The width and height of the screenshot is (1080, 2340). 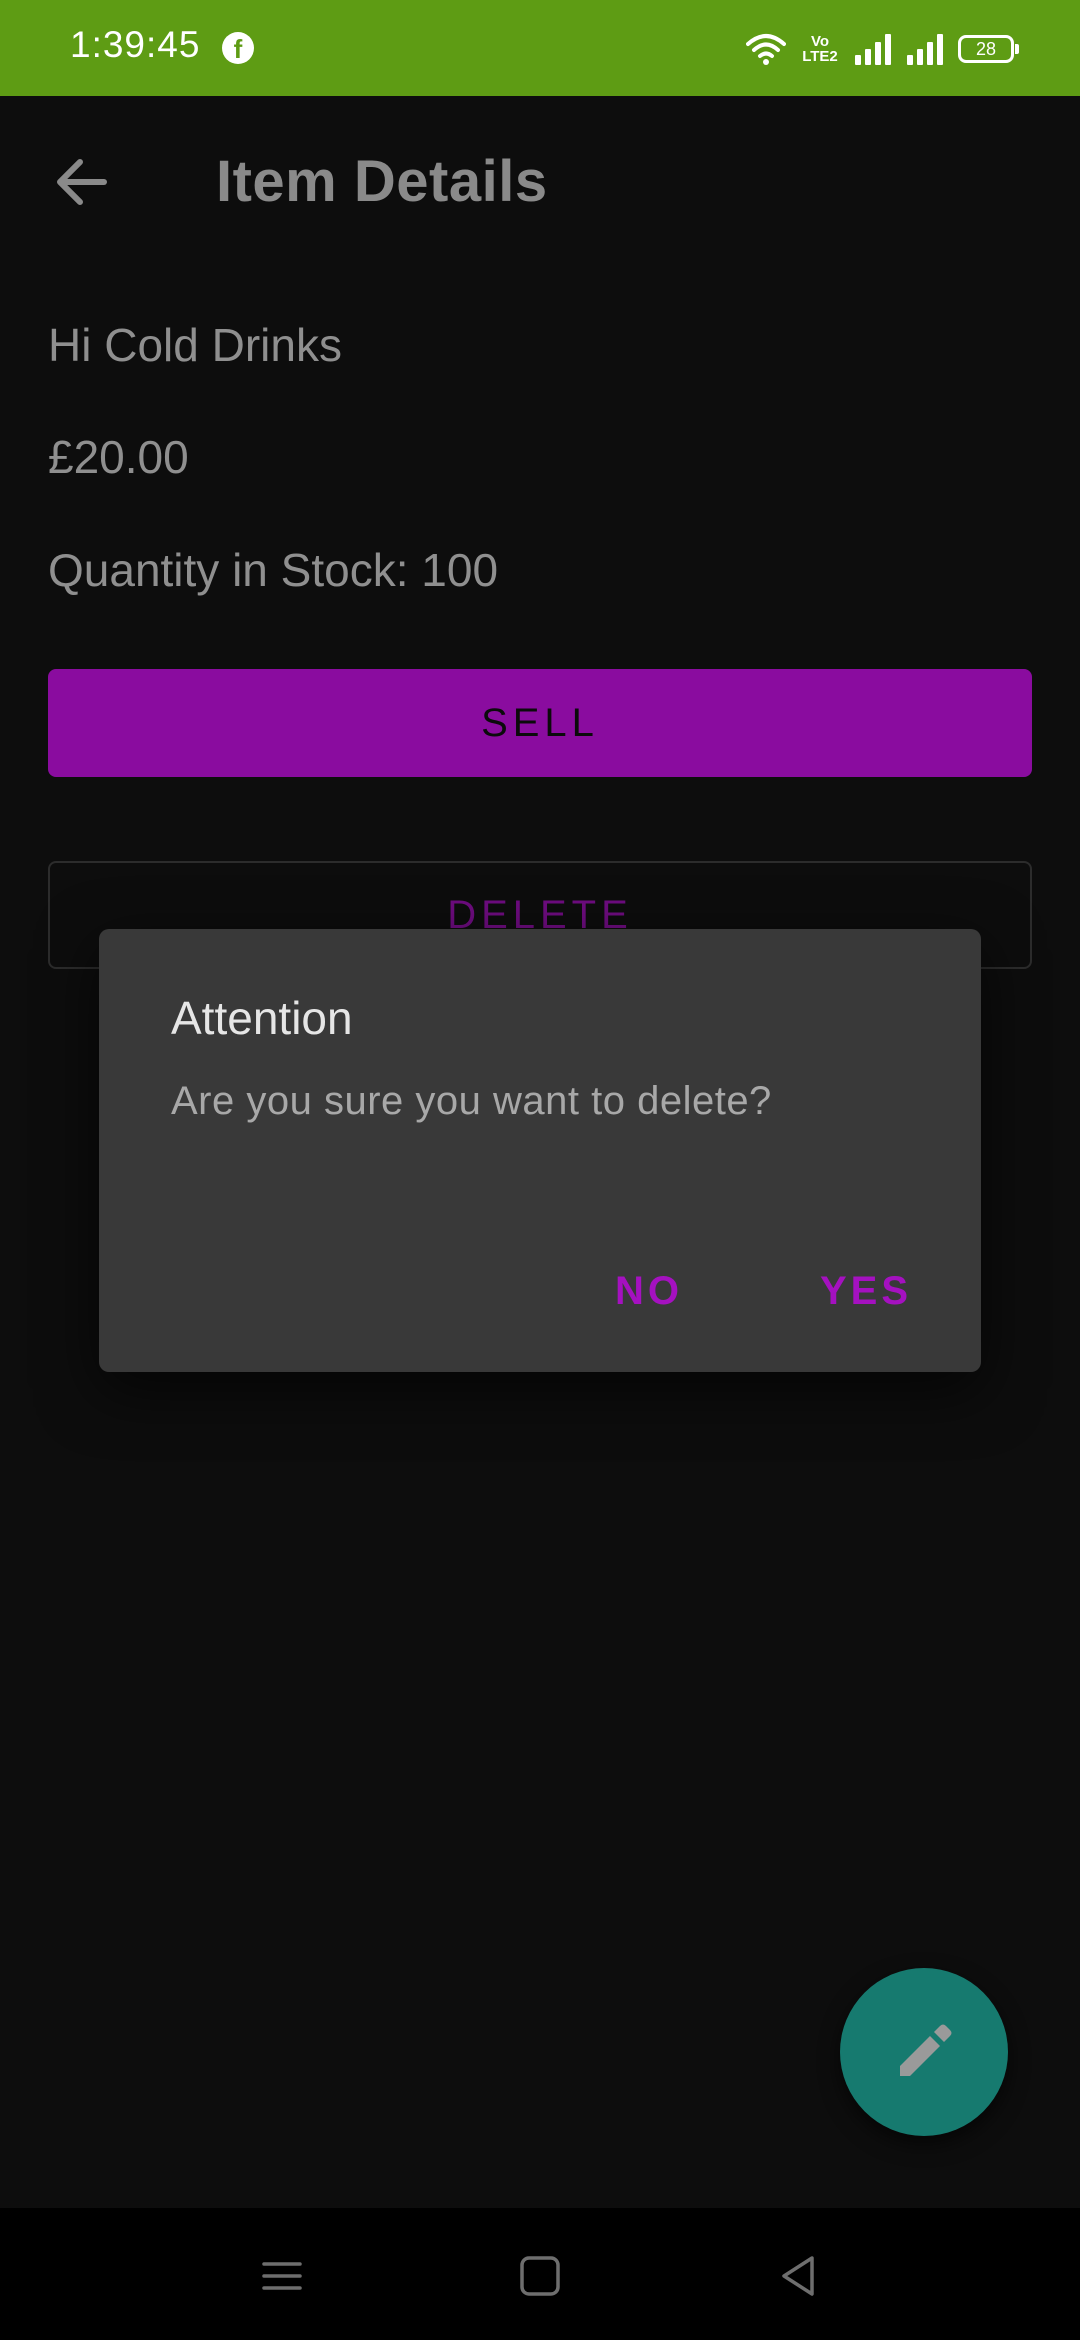 I want to click on sell-button: SELL, so click(x=540, y=723).